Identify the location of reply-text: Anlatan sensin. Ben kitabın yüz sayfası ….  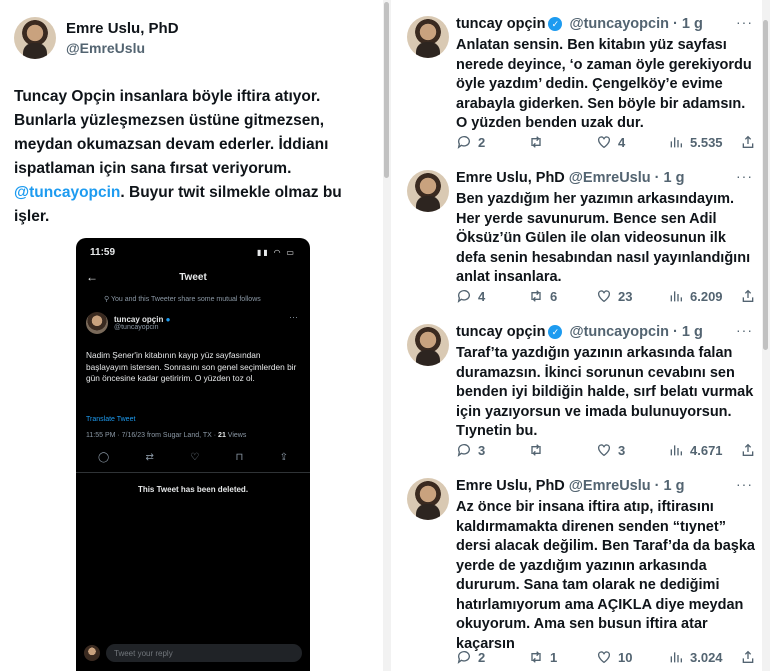
(604, 84).